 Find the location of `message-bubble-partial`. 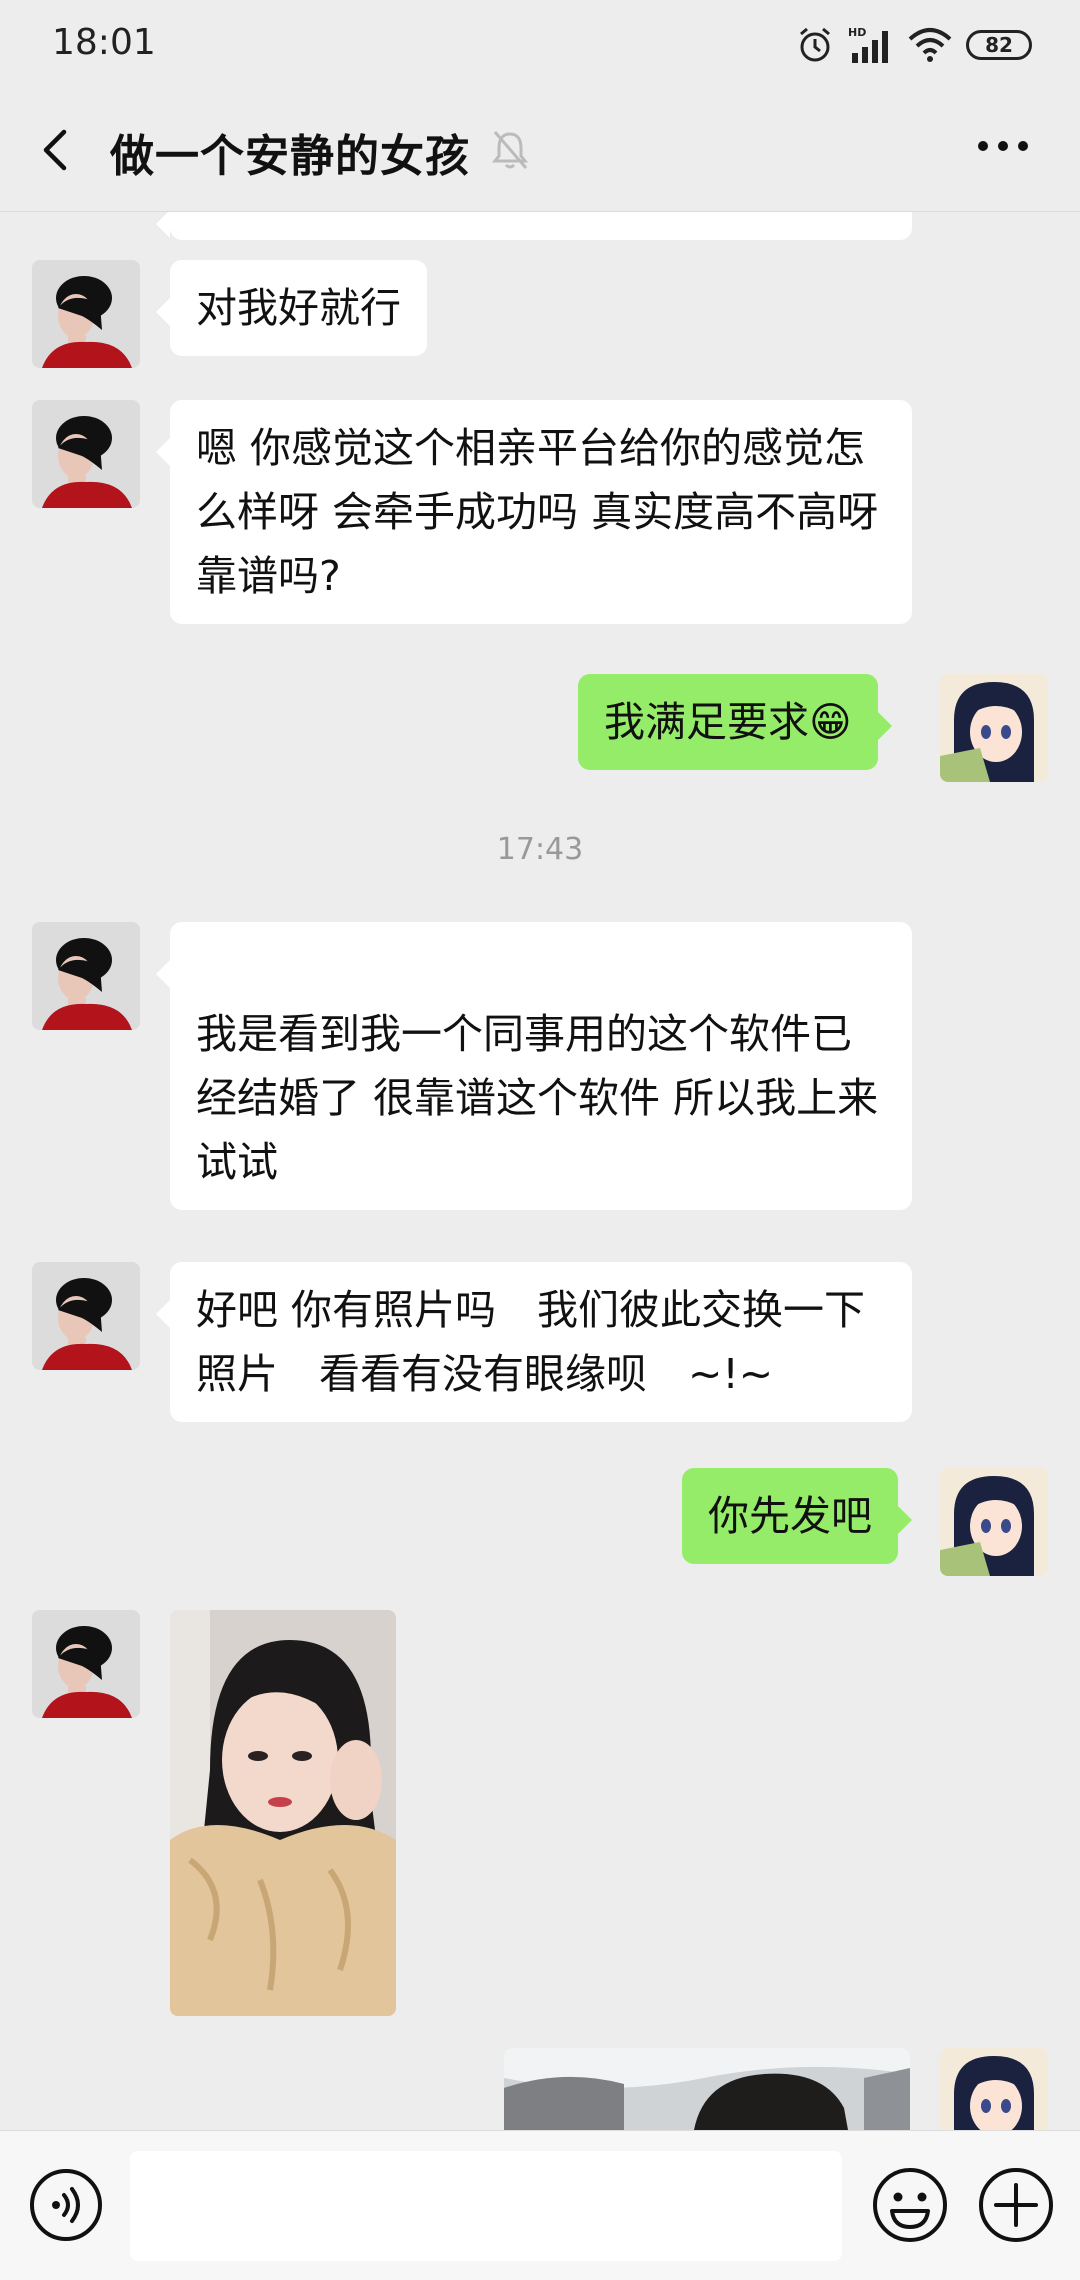

message-bubble-partial is located at coordinates (534, 226).